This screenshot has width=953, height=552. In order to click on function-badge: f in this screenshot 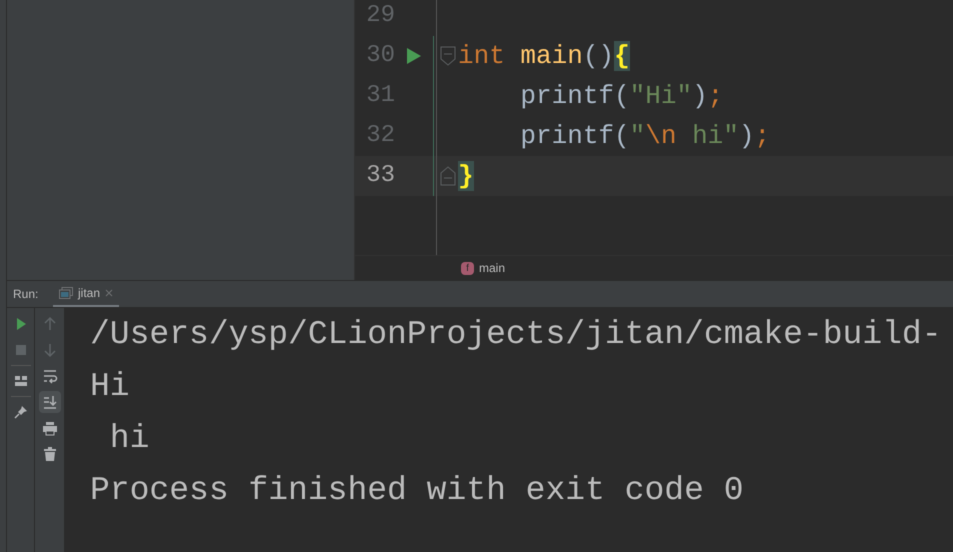, I will do `click(467, 268)`.